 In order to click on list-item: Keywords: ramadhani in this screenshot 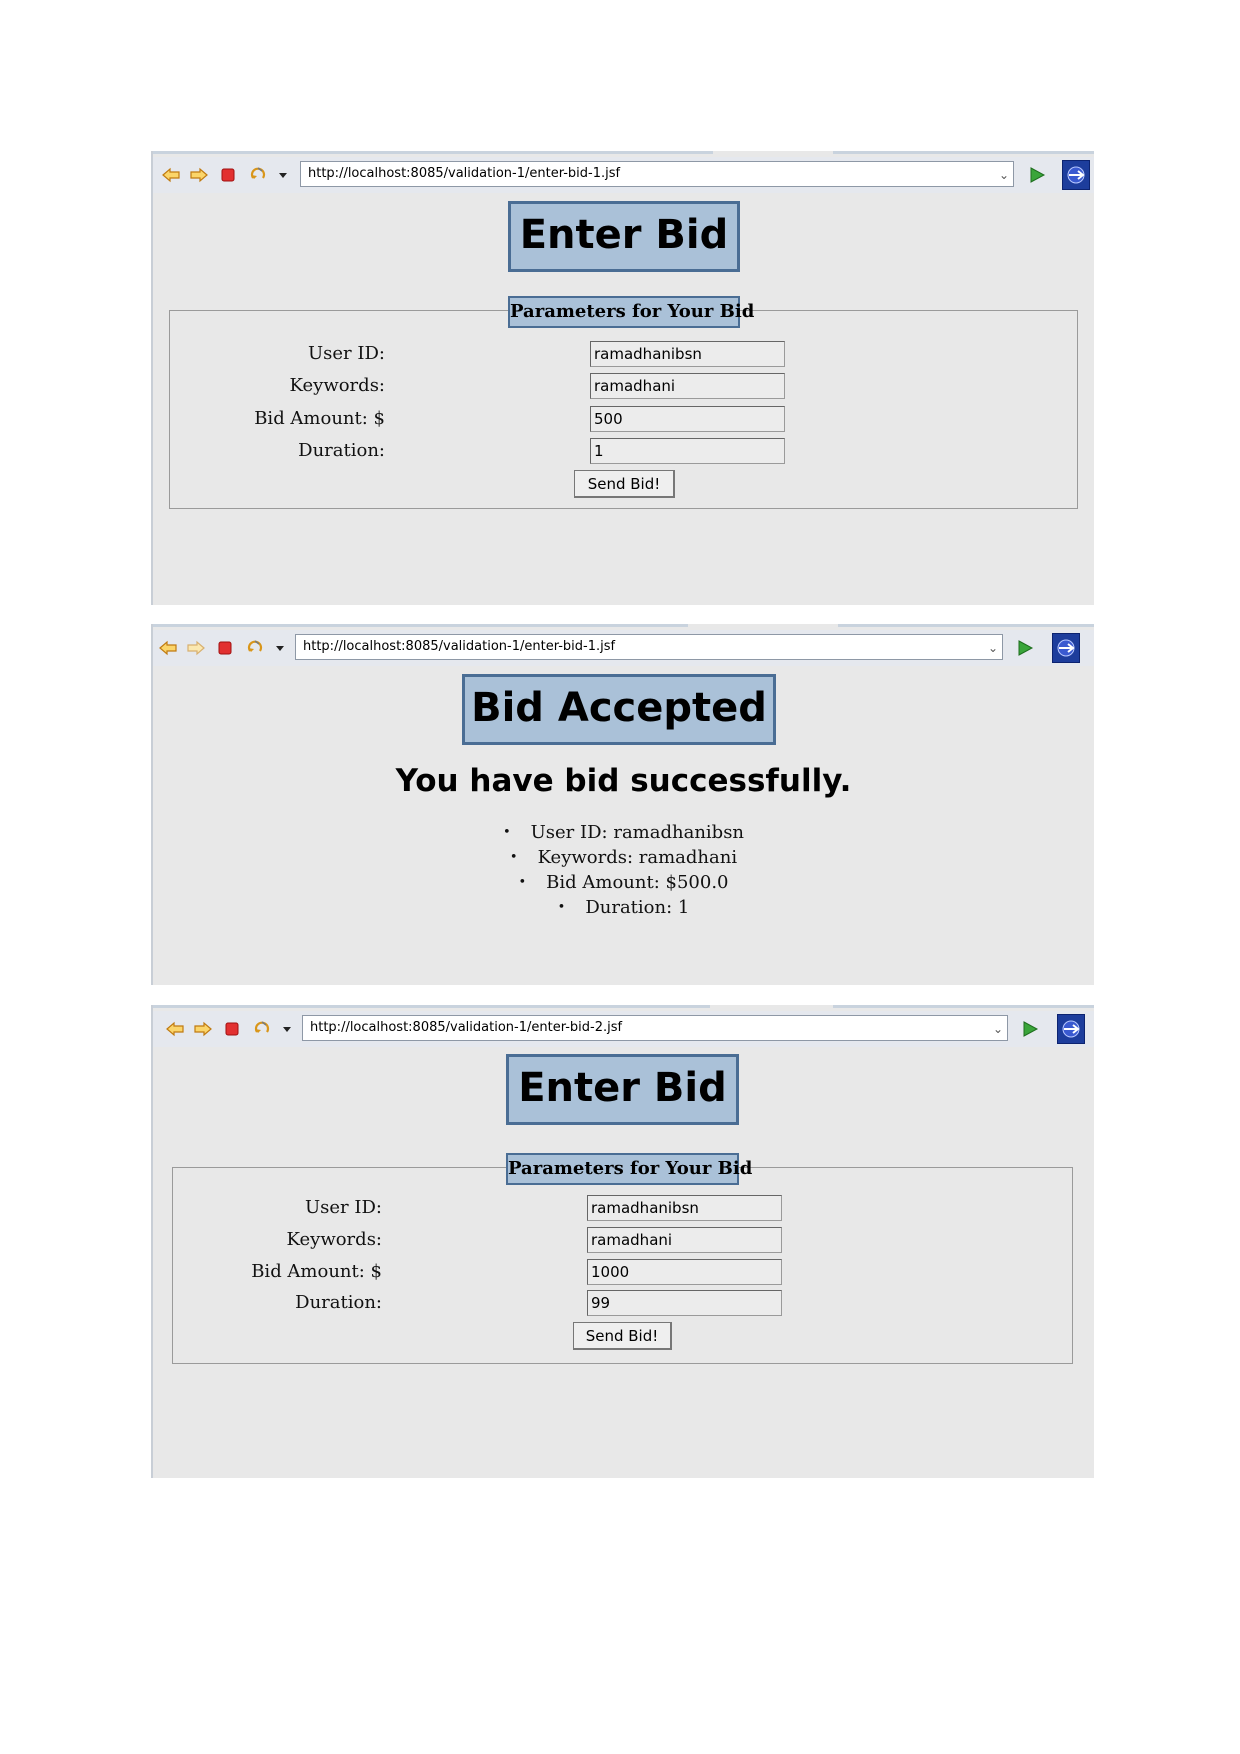, I will do `click(623, 858)`.